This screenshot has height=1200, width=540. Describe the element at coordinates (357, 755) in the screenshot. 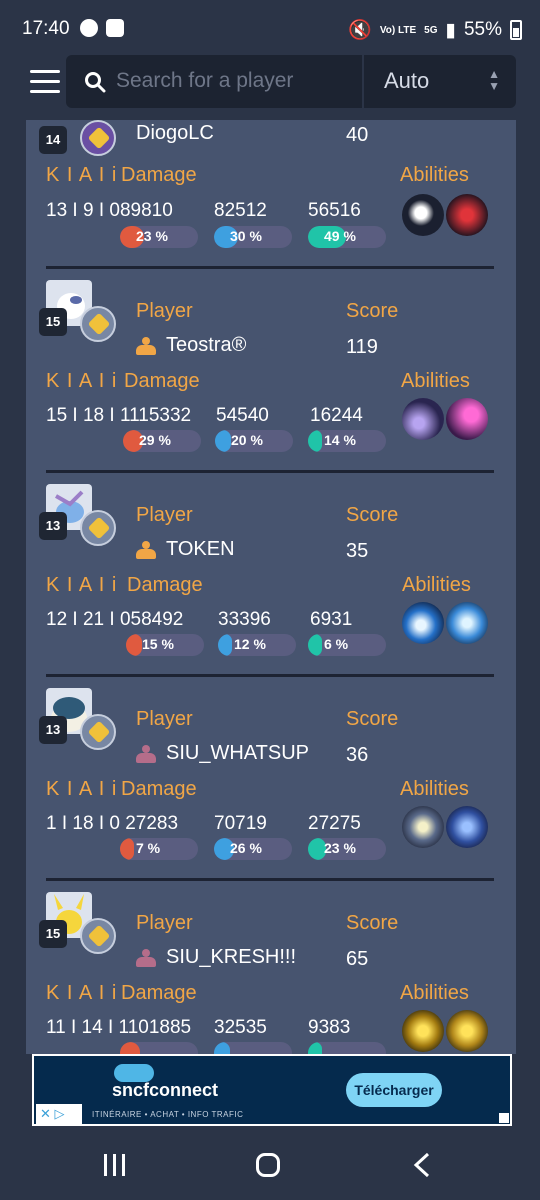

I see `score-value: 36` at that location.